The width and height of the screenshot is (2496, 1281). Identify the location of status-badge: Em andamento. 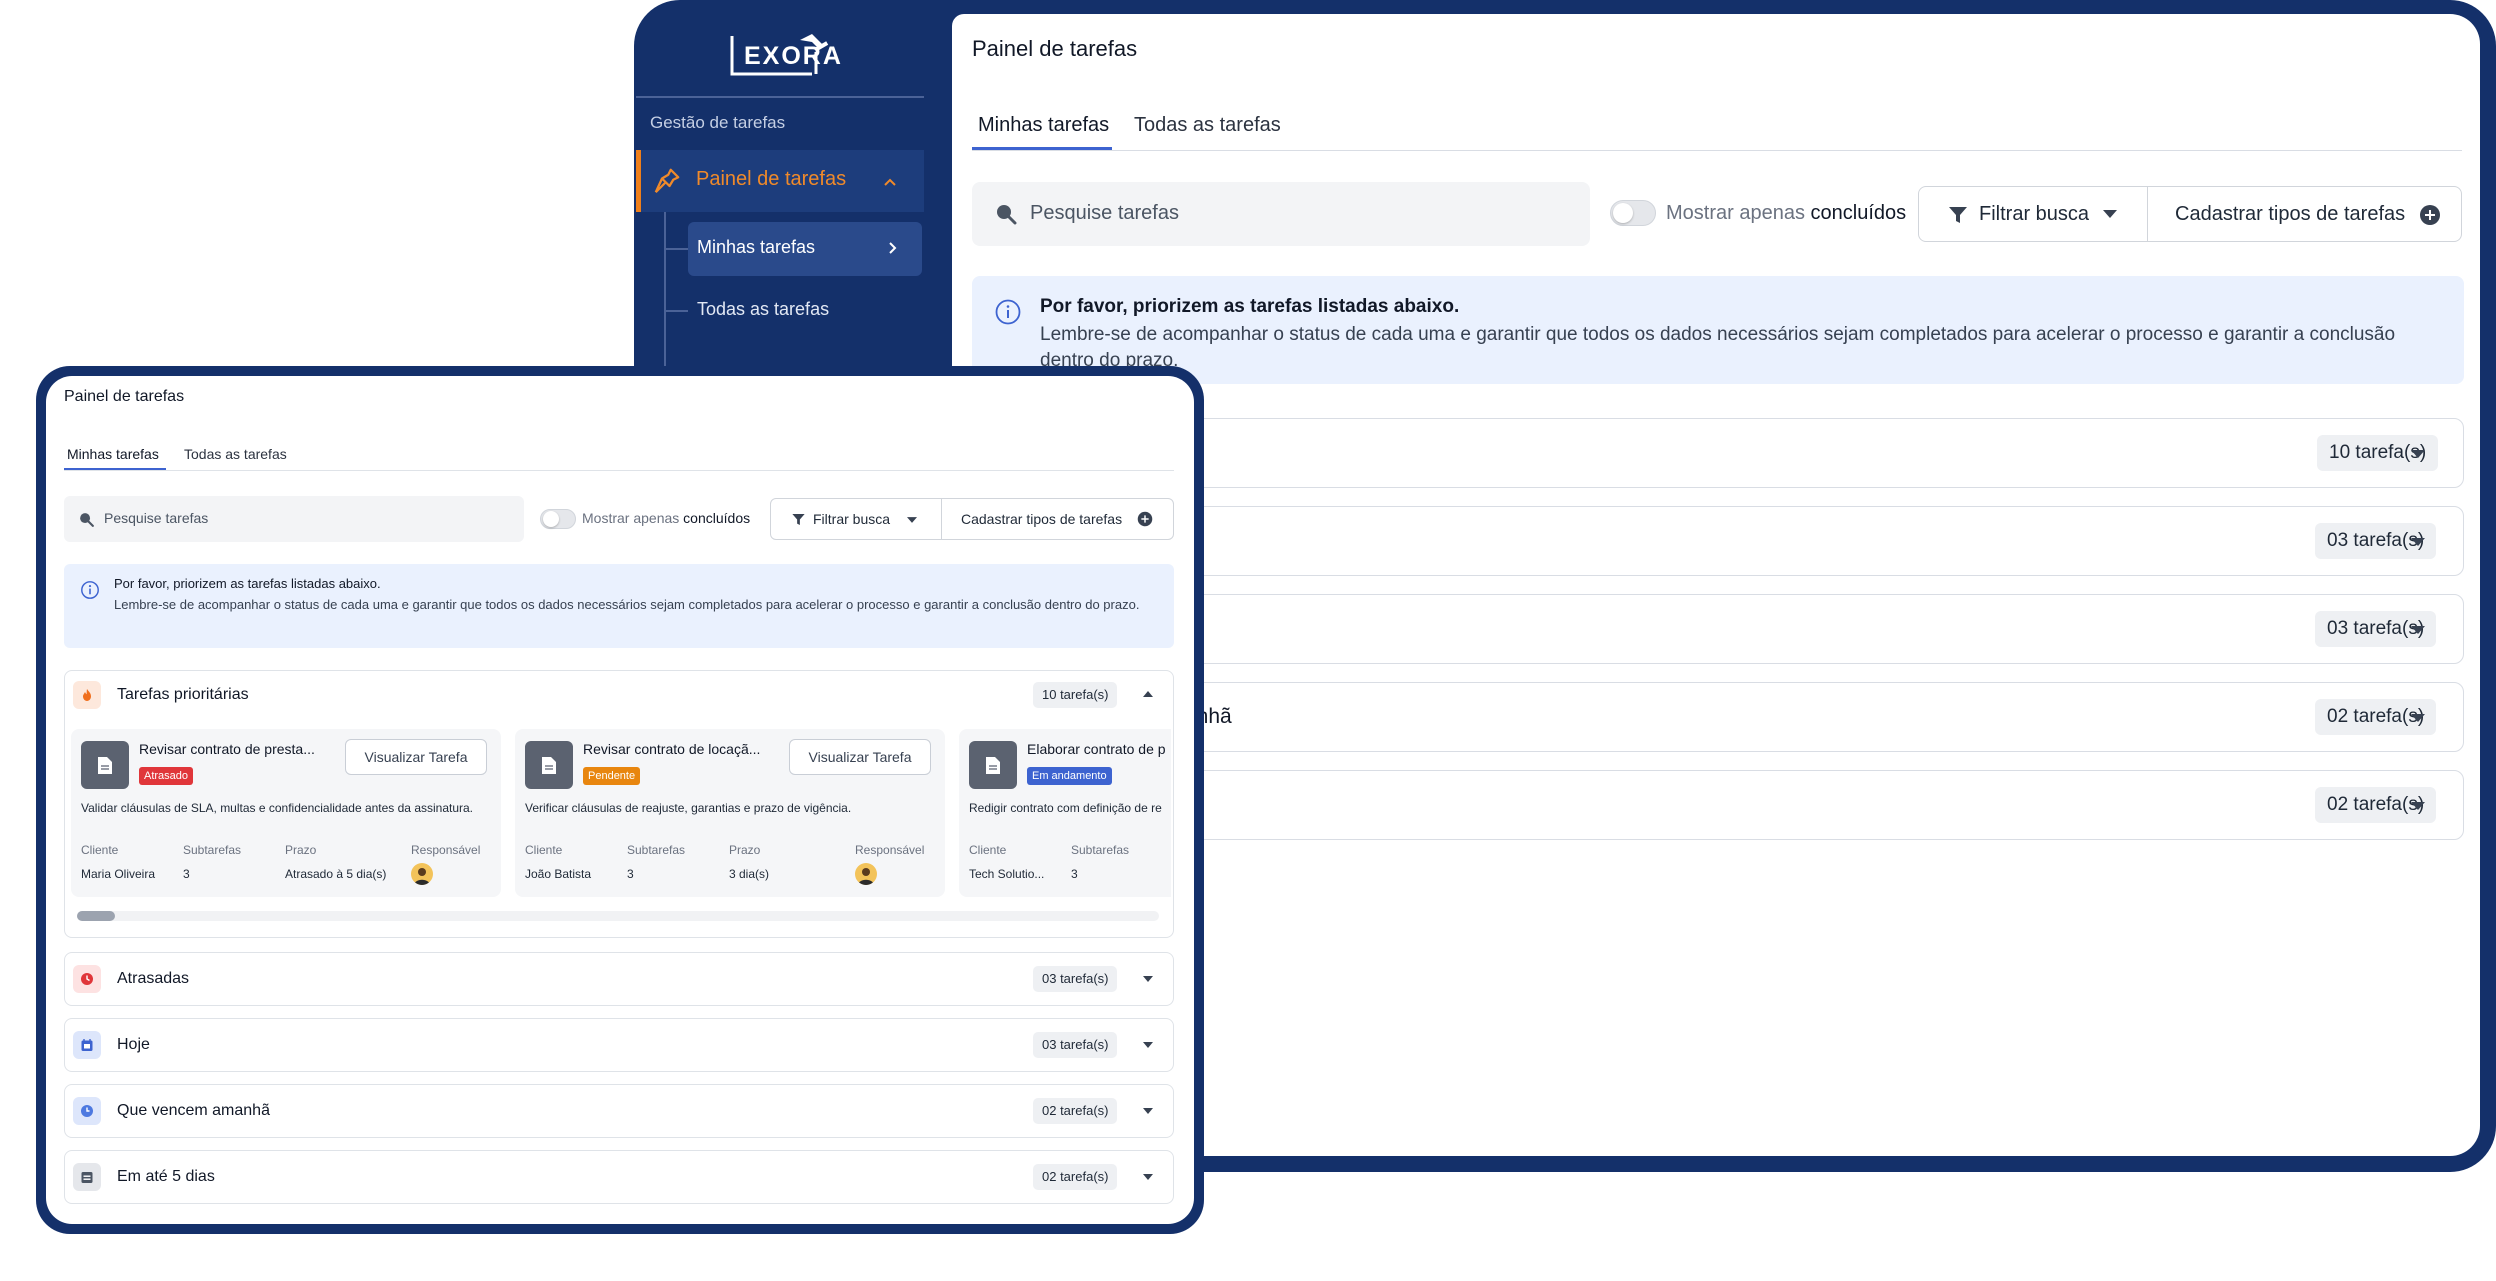
(1069, 776).